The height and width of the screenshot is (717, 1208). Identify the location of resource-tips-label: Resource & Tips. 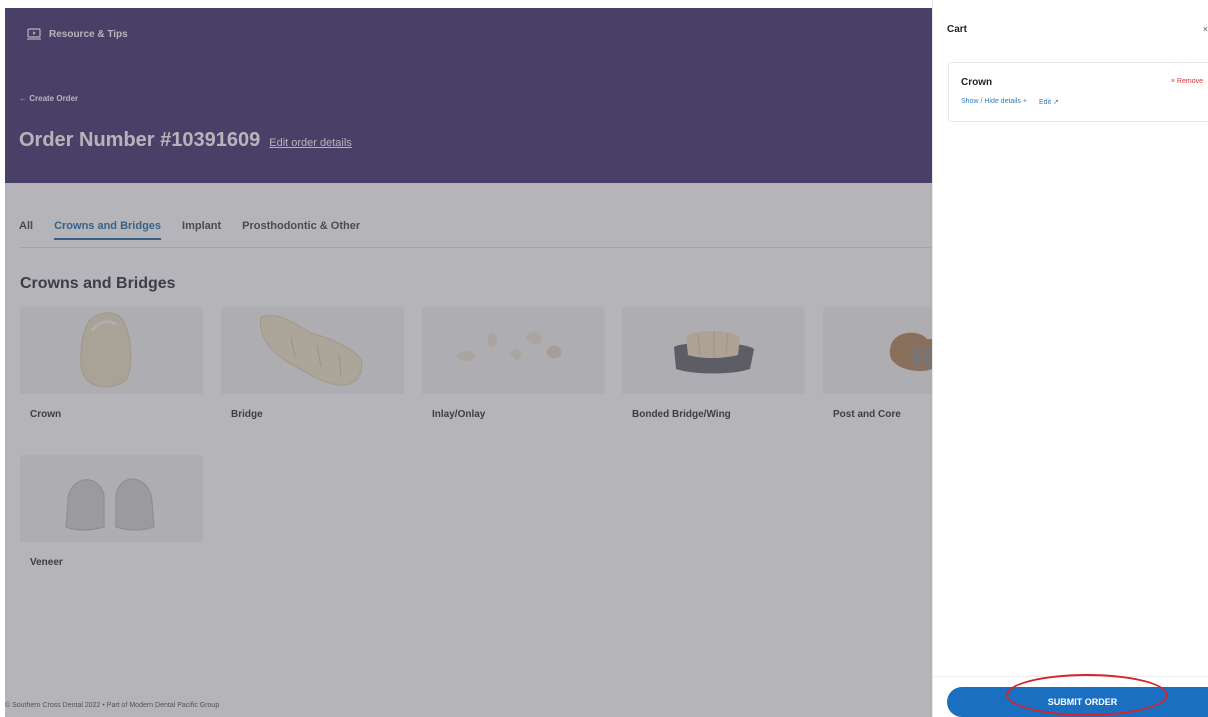
(88, 34).